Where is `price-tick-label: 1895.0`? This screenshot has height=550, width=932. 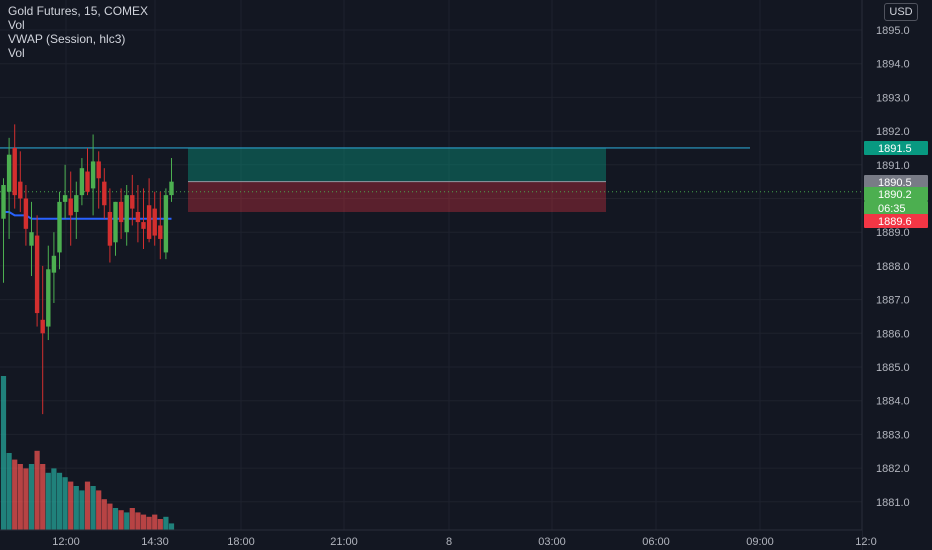
price-tick-label: 1895.0 is located at coordinates (893, 31).